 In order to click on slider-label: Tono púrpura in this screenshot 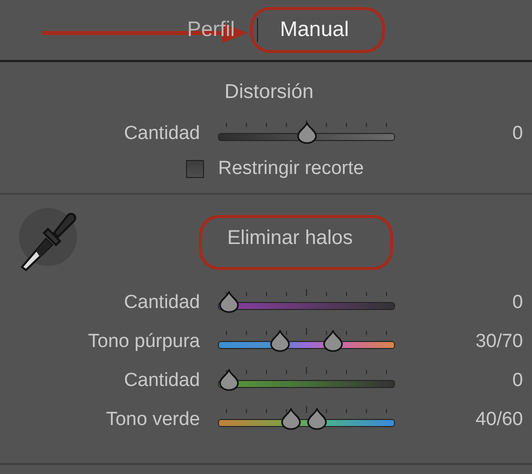, I will do `click(143, 341)`.